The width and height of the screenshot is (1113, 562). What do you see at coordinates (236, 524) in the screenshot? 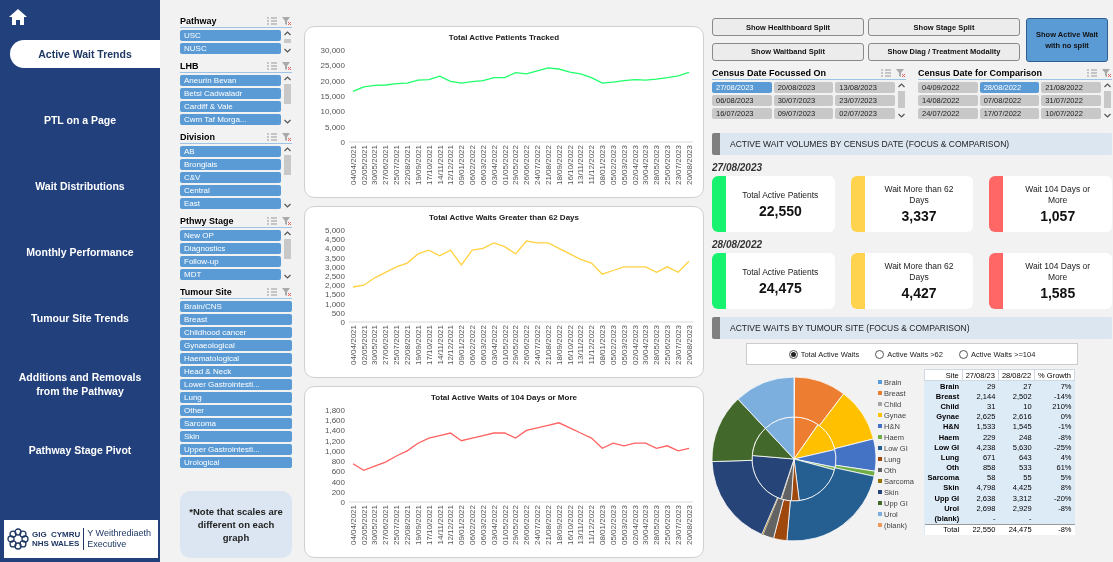
I see `scale-note: *Note that scales are different on each graph` at bounding box center [236, 524].